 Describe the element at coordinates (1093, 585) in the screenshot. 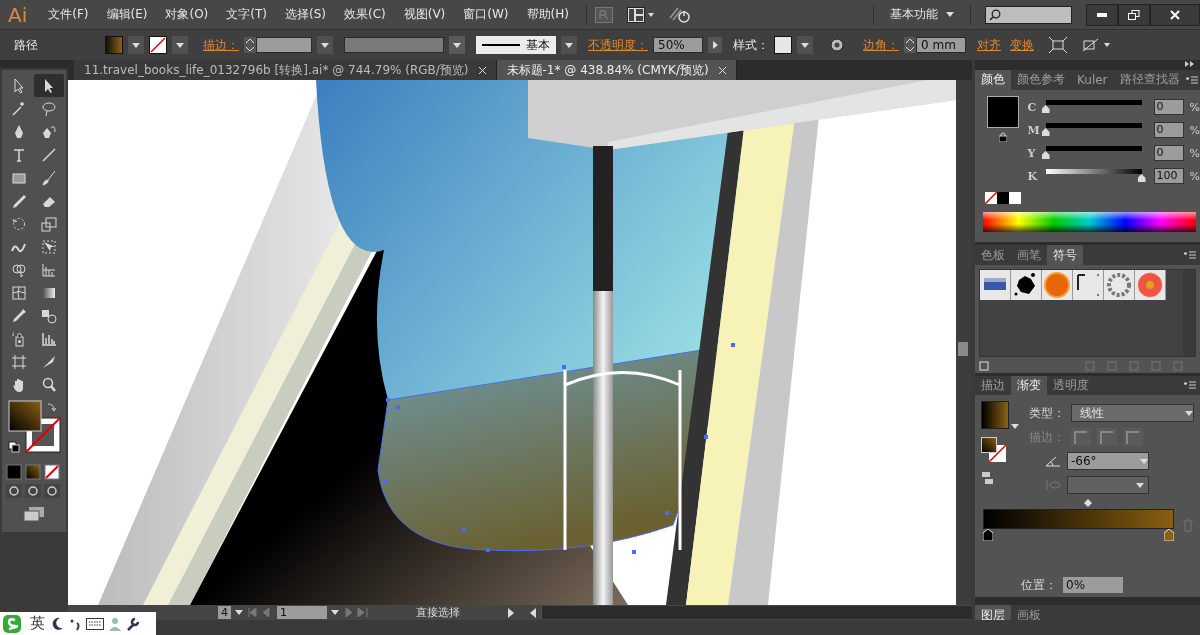

I see `location-field: 0%` at that location.